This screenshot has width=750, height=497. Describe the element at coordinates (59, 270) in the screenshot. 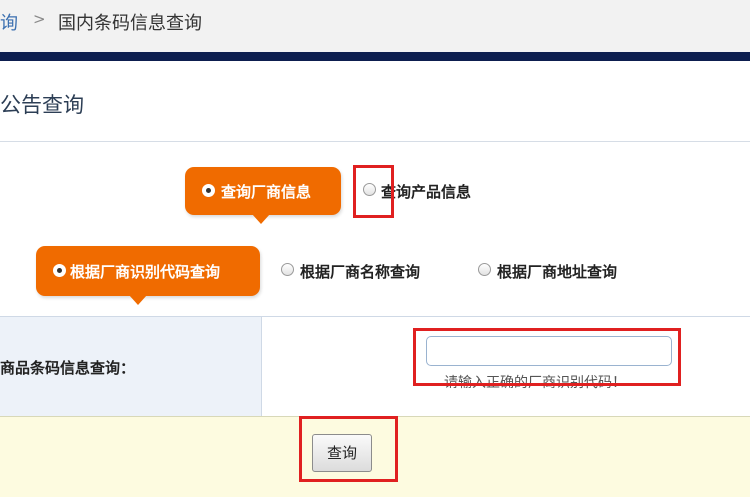

I see `radio-search-by-code` at that location.